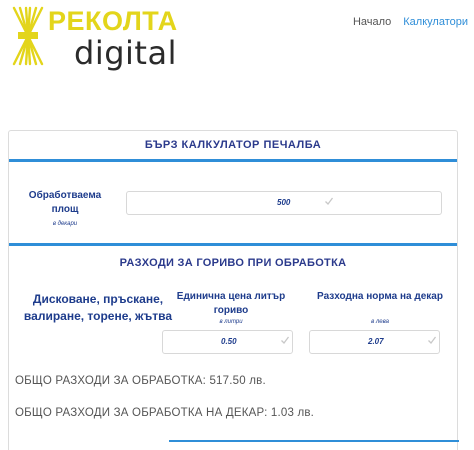 The width and height of the screenshot is (474, 450). What do you see at coordinates (233, 244) in the screenshot?
I see `section-divider` at bounding box center [233, 244].